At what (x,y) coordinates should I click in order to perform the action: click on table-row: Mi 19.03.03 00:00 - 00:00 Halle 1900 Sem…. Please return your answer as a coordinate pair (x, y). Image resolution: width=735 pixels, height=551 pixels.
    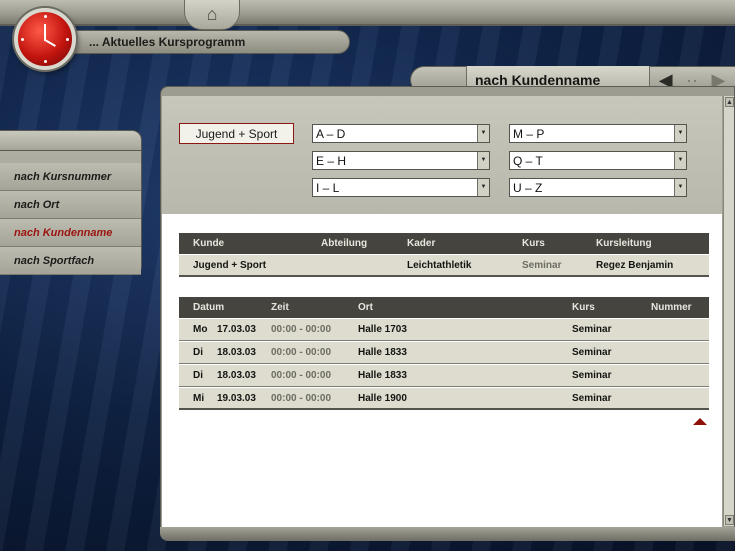
    Looking at the image, I should click on (444, 399).